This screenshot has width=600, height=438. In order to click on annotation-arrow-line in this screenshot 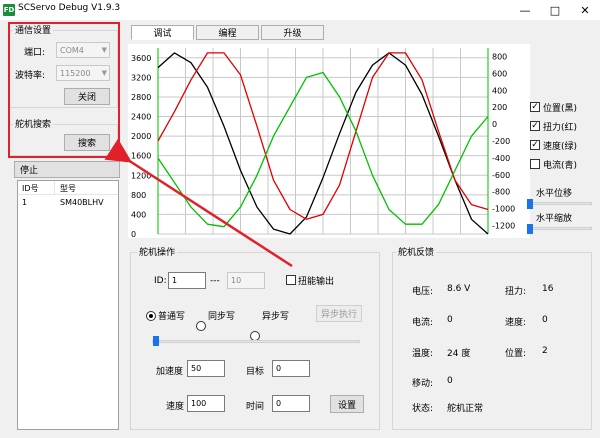, I will do `click(198, 203)`.